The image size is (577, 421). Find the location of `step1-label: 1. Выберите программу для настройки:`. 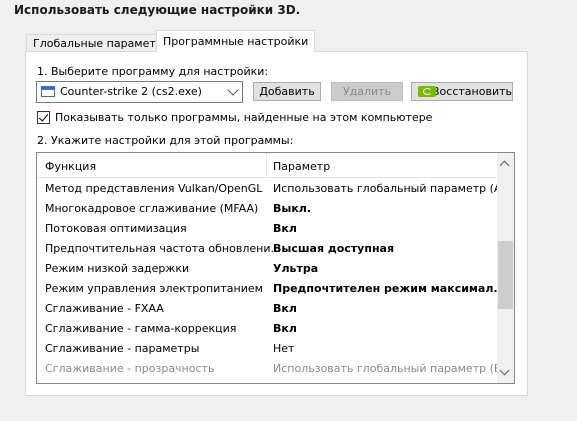

step1-label: 1. Выберите программу для настройки: is located at coordinates (153, 71).